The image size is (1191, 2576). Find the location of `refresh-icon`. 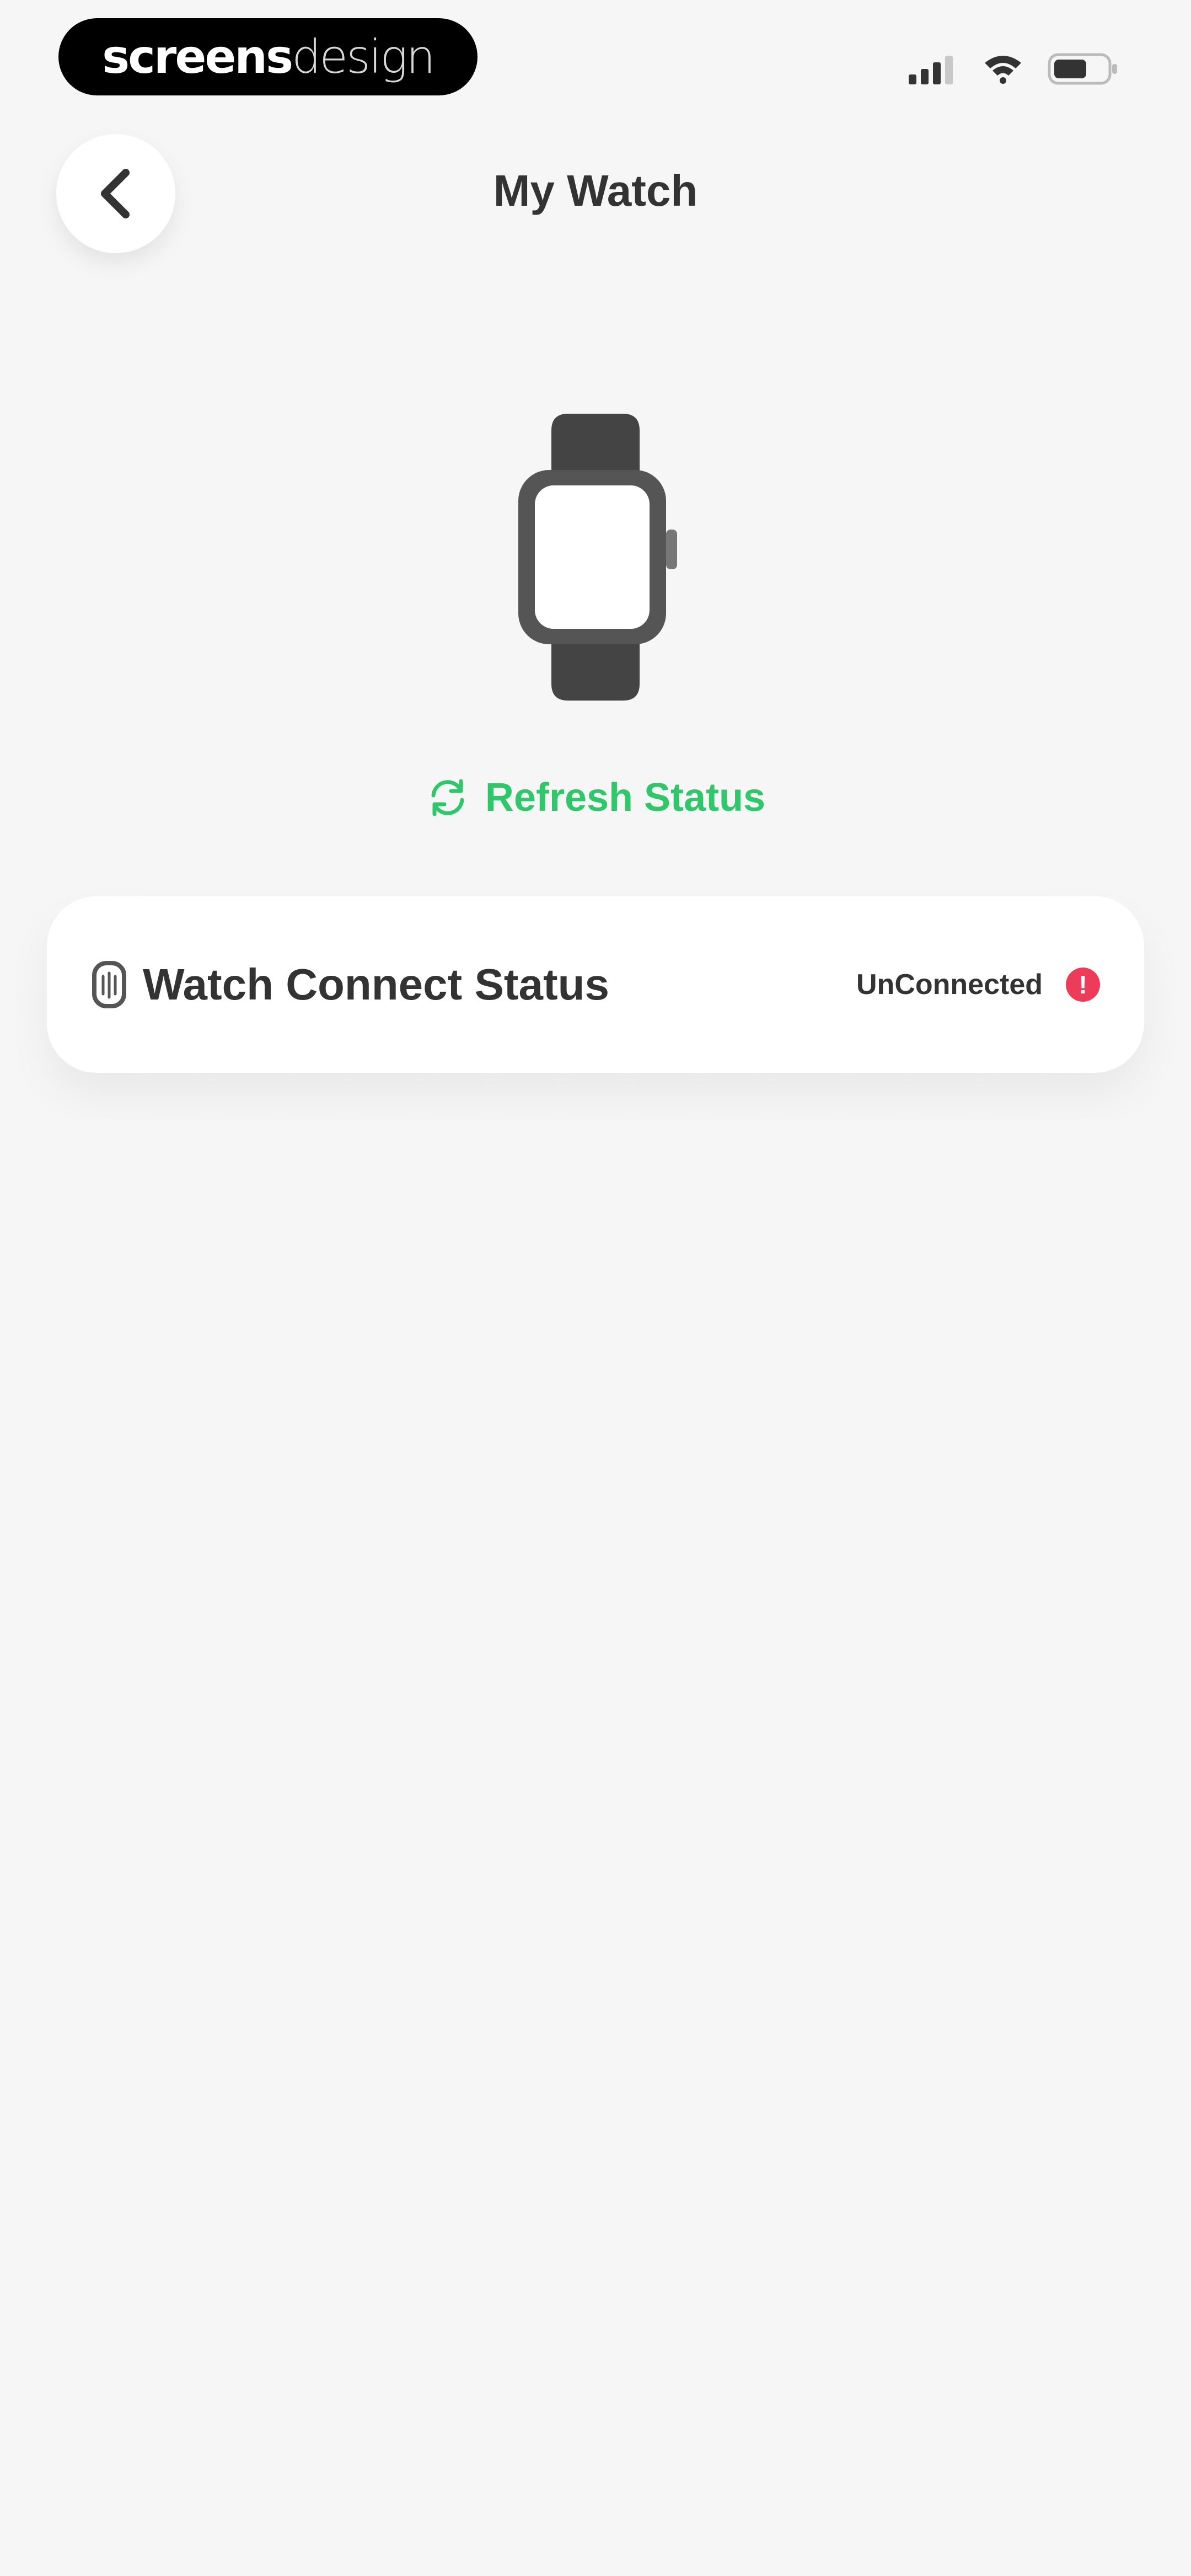

refresh-icon is located at coordinates (448, 797).